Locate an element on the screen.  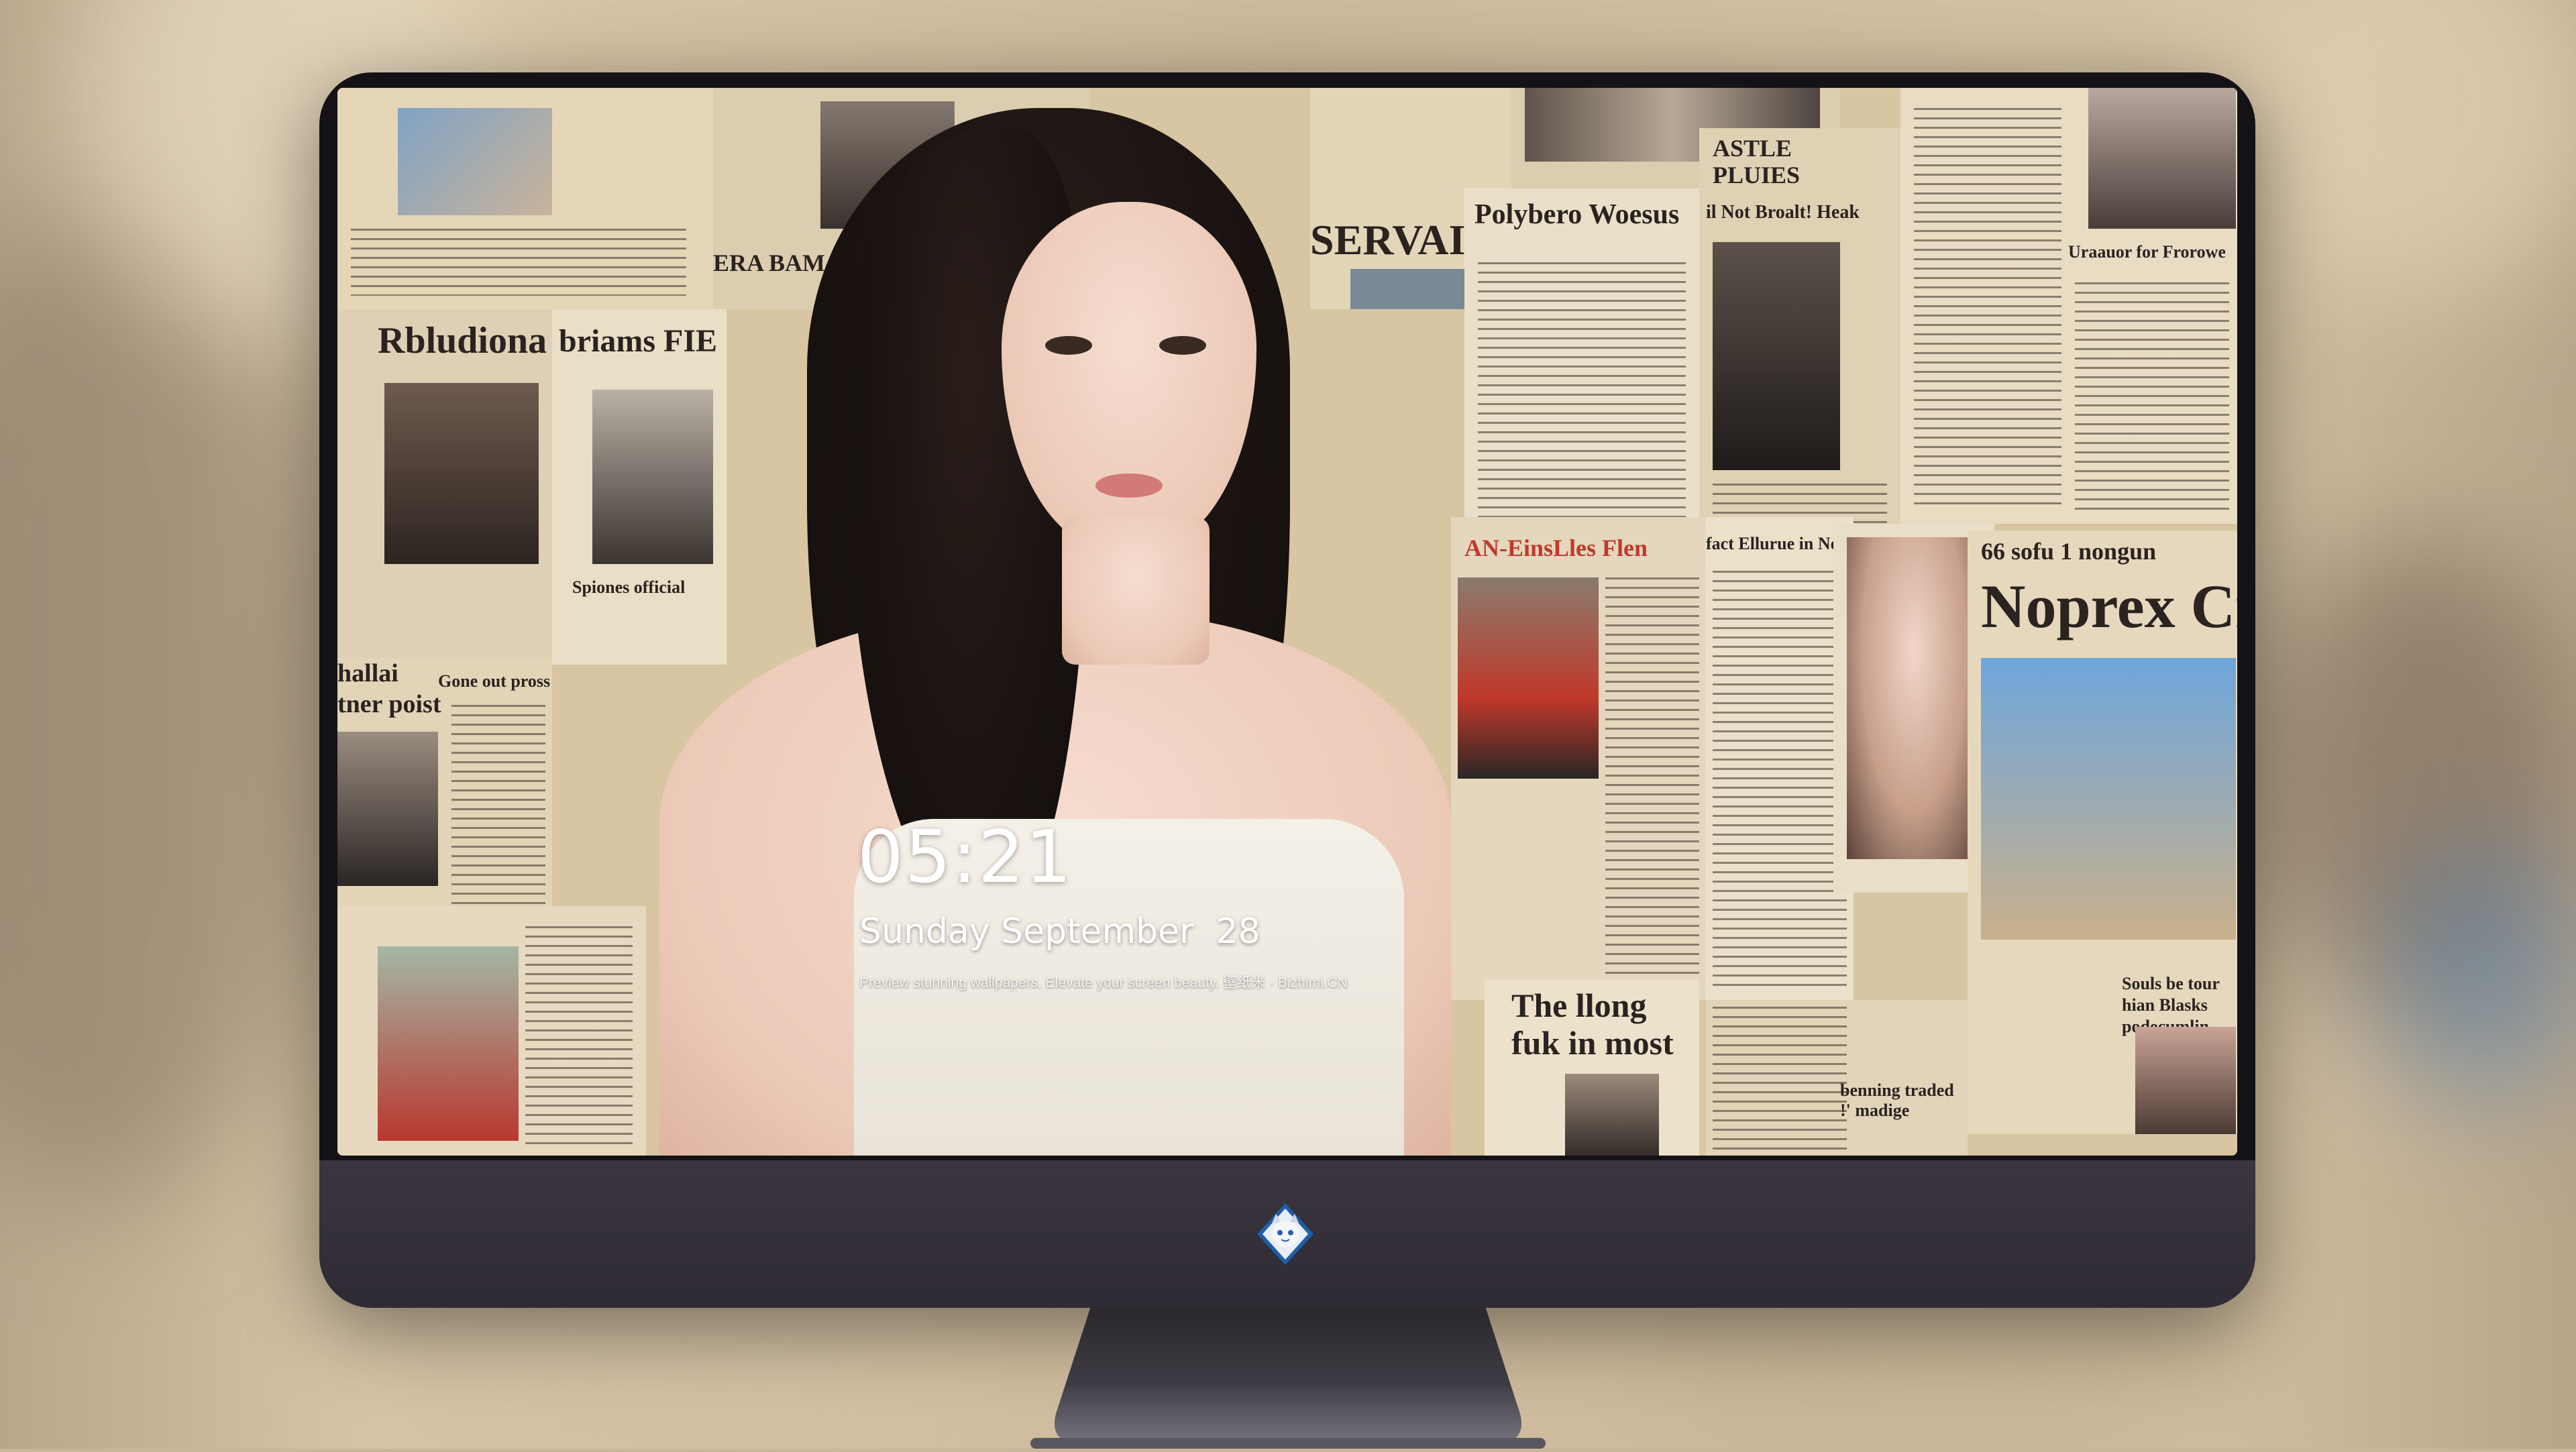
headline: briams FIE is located at coordinates (638, 341).